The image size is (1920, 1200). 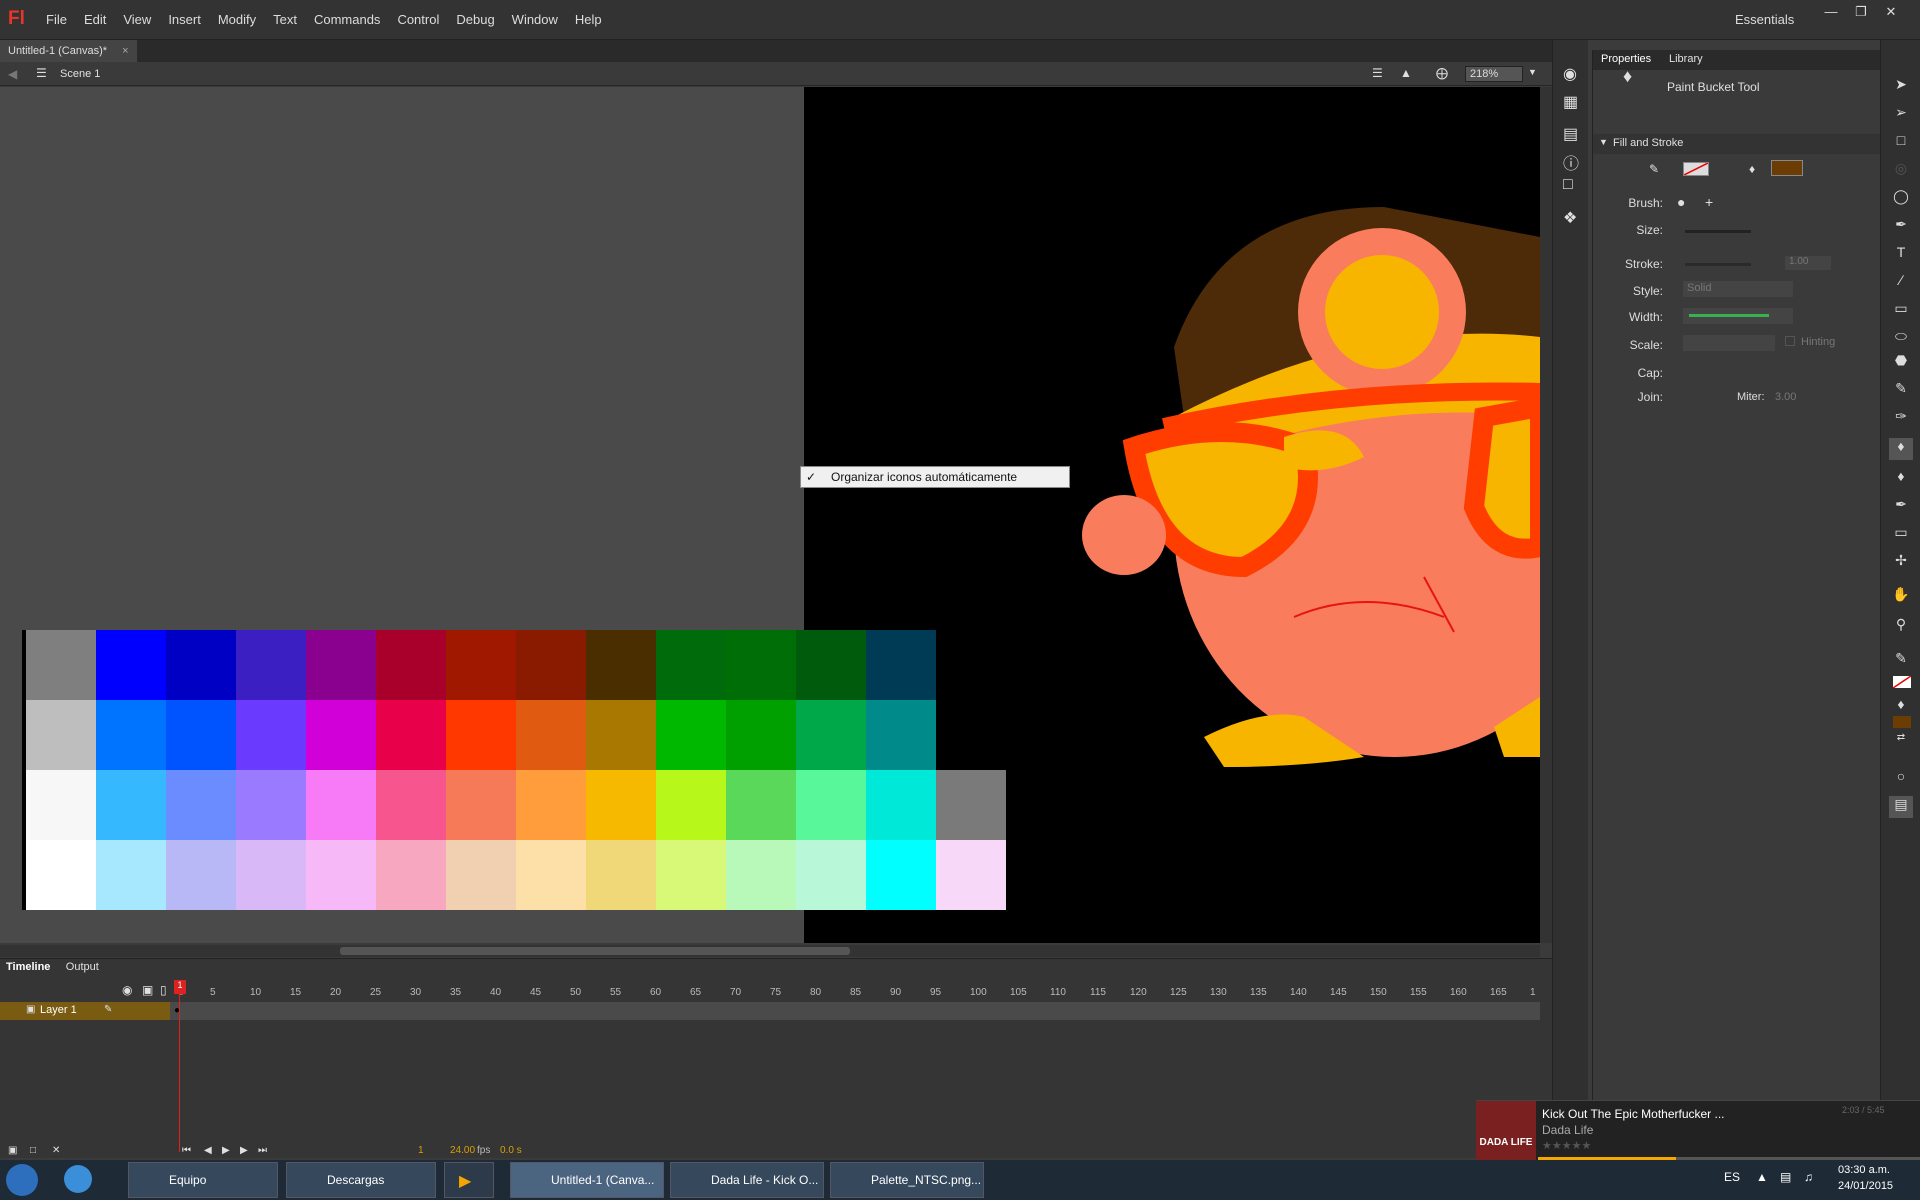 I want to click on stroke-slider, so click(x=1718, y=264).